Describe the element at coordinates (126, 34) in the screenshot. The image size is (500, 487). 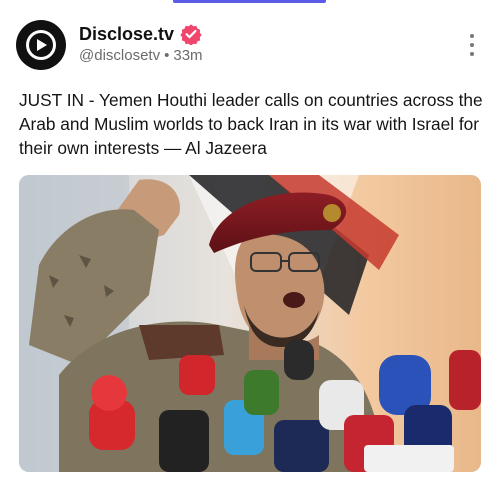
I see `author-name: Disclose.tv` at that location.